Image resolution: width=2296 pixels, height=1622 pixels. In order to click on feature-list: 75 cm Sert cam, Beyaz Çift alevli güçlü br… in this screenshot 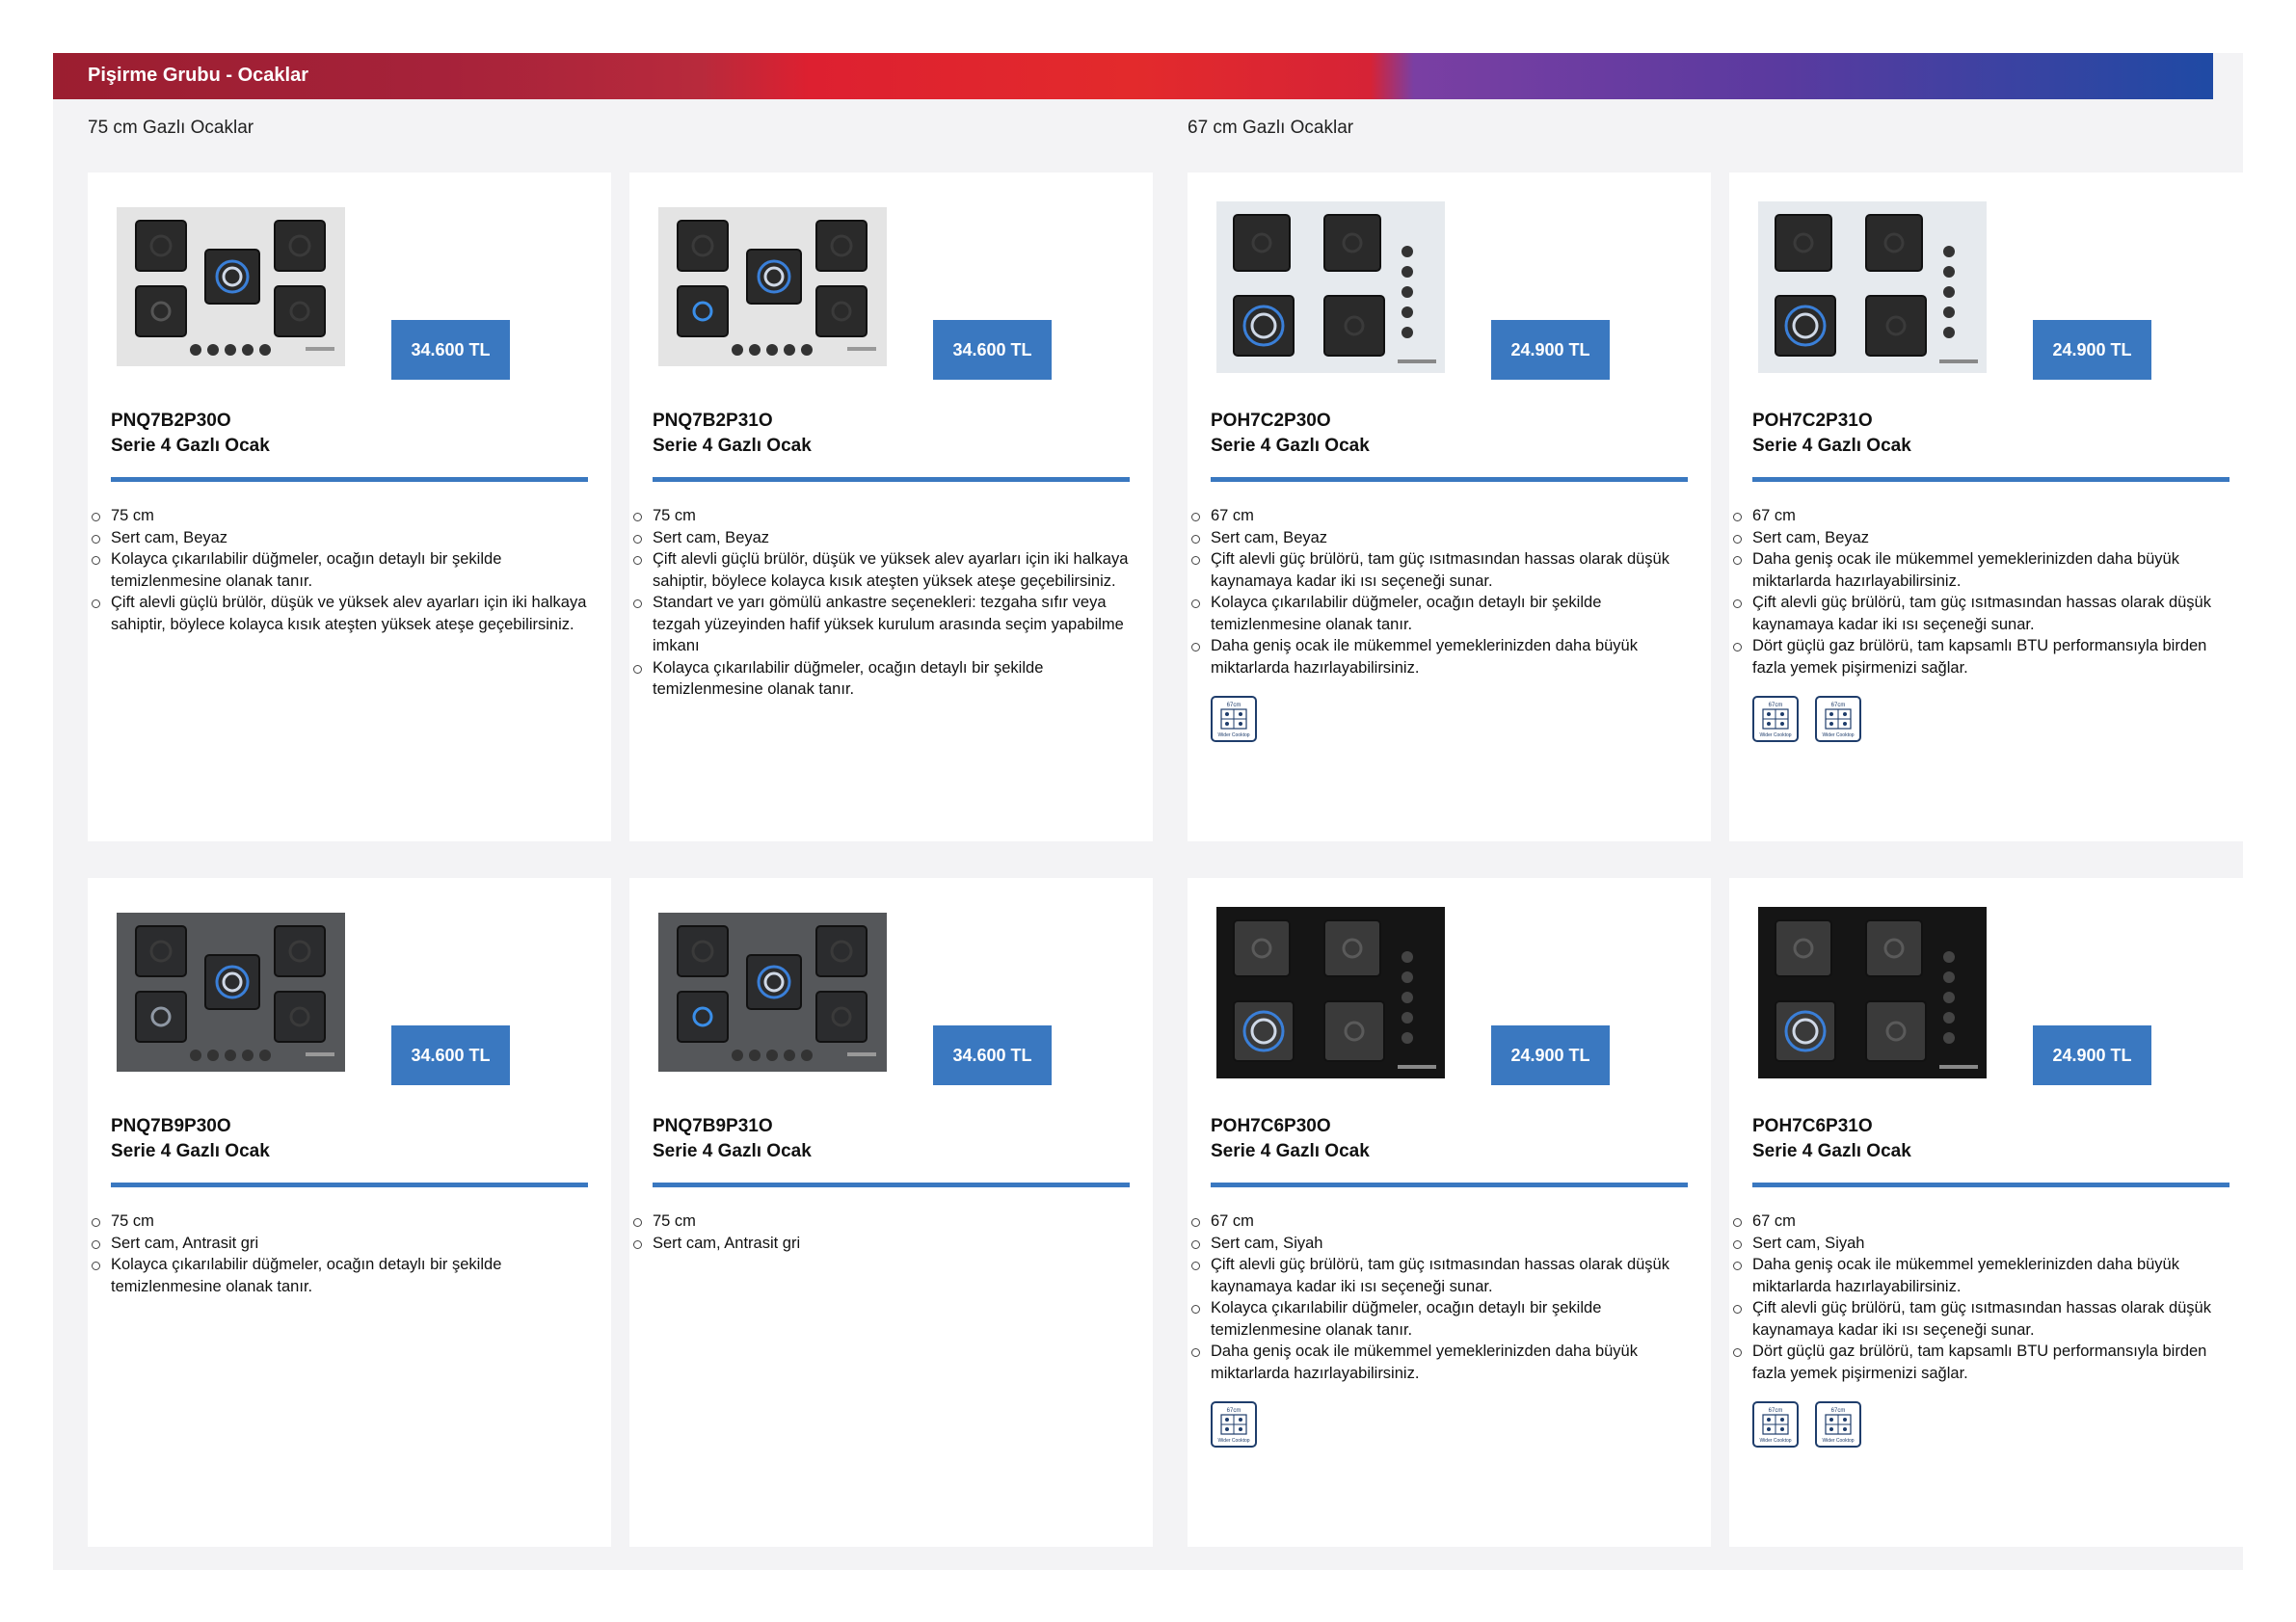, I will do `click(884, 603)`.